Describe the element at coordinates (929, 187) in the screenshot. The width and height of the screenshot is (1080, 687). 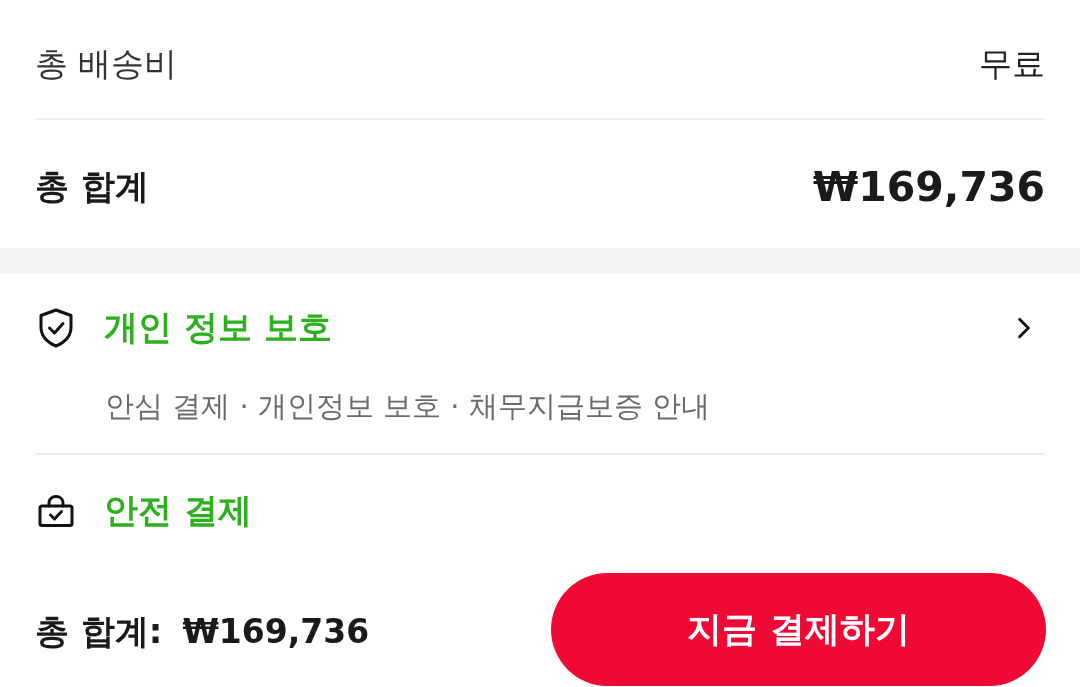
I see `summary-value: ₩169,736` at that location.